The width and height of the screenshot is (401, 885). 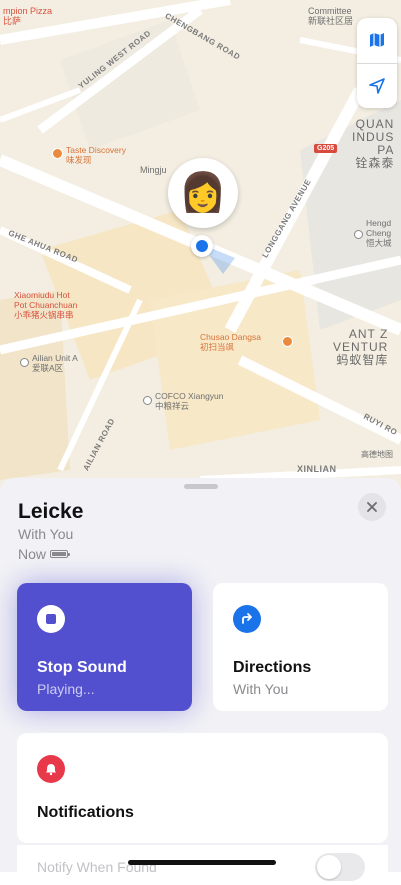 I want to click on map-mode-button, so click(x=377, y=40).